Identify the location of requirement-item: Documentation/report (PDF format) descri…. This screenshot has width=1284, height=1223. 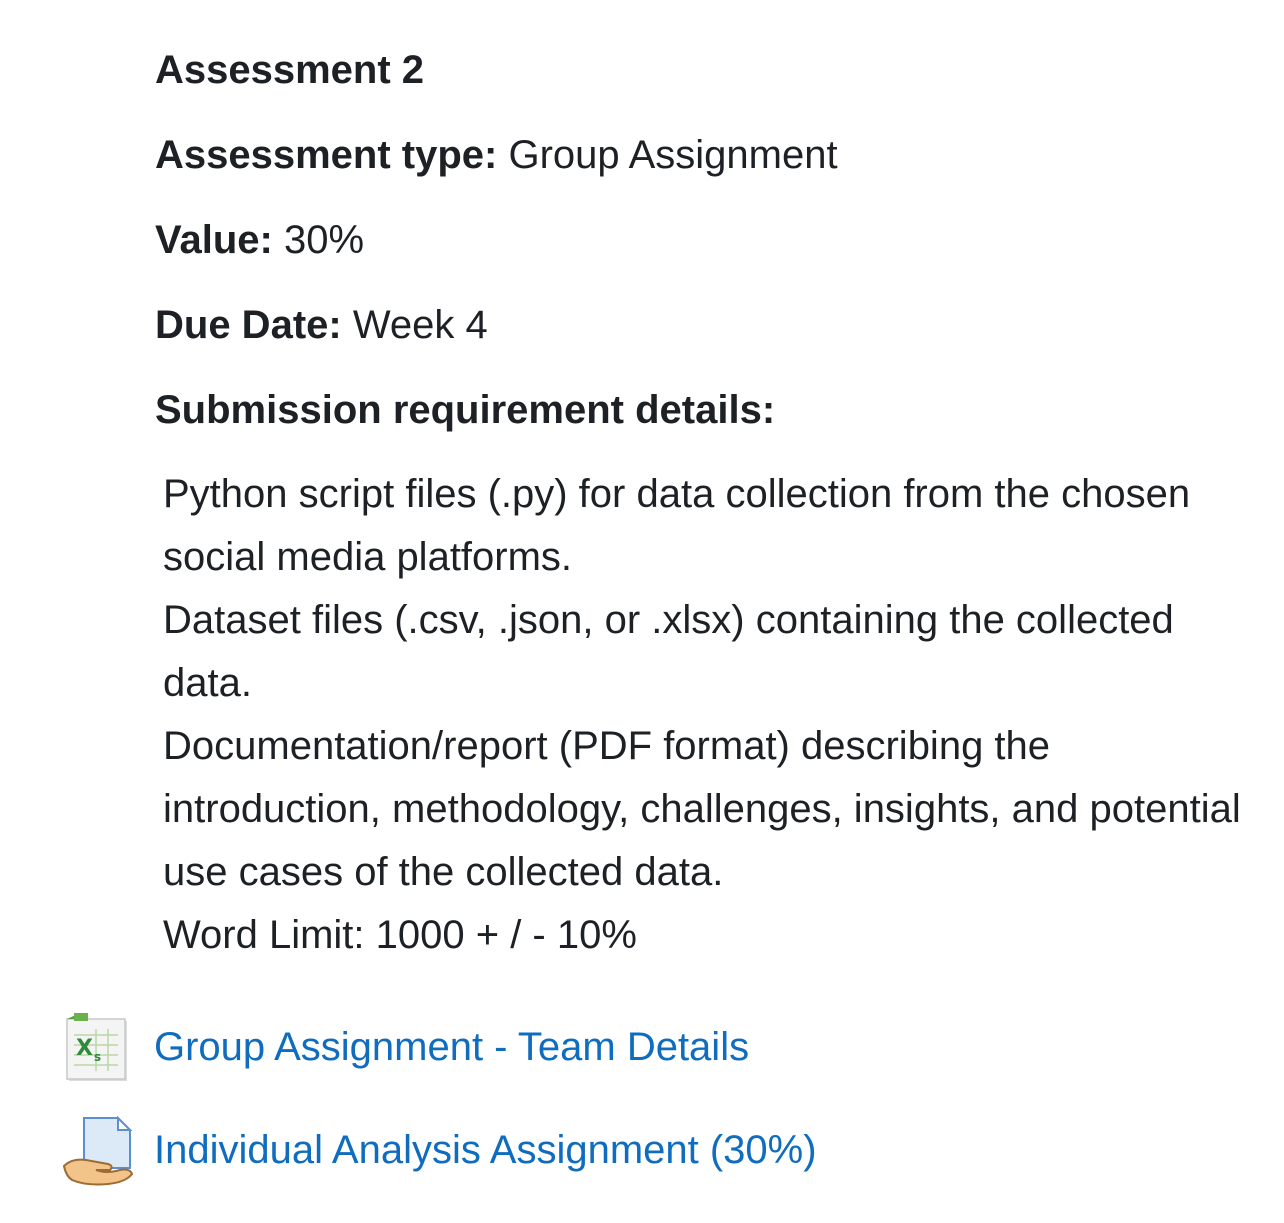
(702, 809).